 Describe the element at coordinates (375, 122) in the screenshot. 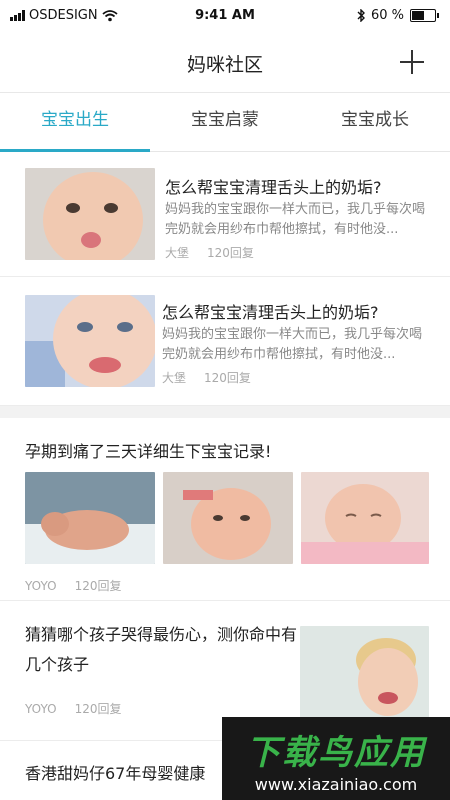

I see `tab-baby-growth: 宝宝成长` at that location.